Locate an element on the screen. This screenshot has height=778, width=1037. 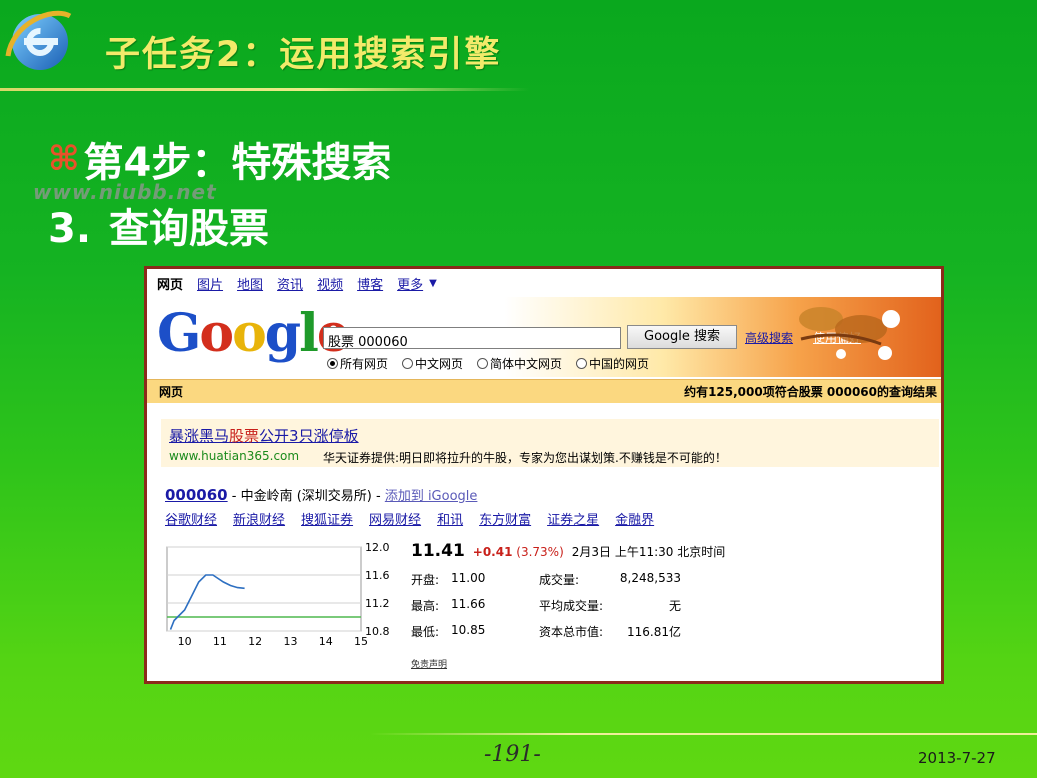
quote-high-value: 11.66 is located at coordinates (468, 604).